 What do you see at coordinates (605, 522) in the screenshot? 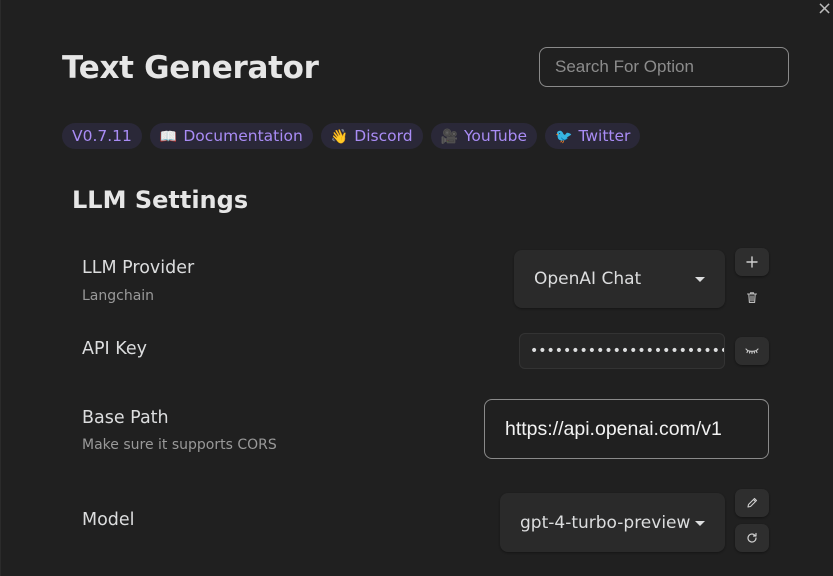
I see `model-selected-value: gpt-4-turbo-preview` at bounding box center [605, 522].